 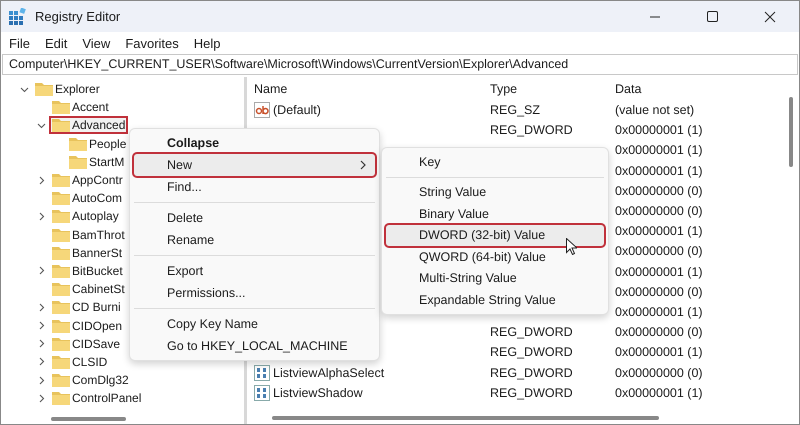 I want to click on tree-item: CLSID, so click(x=79, y=361).